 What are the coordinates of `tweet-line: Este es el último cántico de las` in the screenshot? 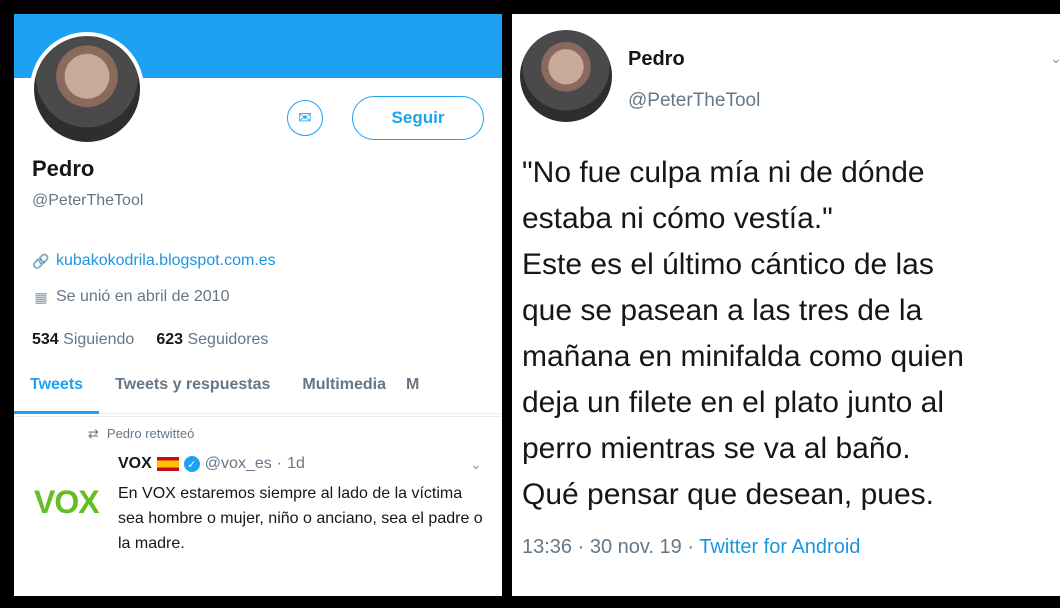 It's located at (728, 264).